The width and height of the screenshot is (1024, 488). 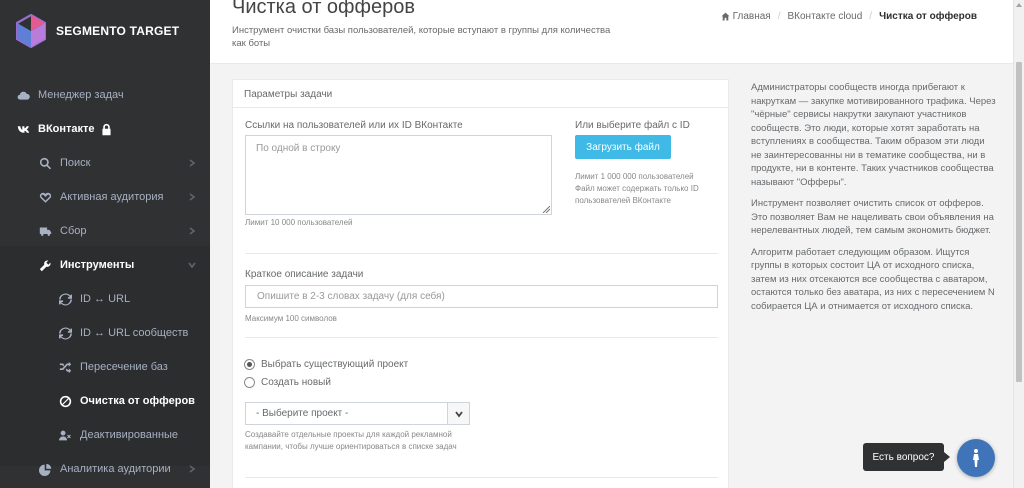 I want to click on sidebar-item-label: Поиск, so click(x=75, y=163).